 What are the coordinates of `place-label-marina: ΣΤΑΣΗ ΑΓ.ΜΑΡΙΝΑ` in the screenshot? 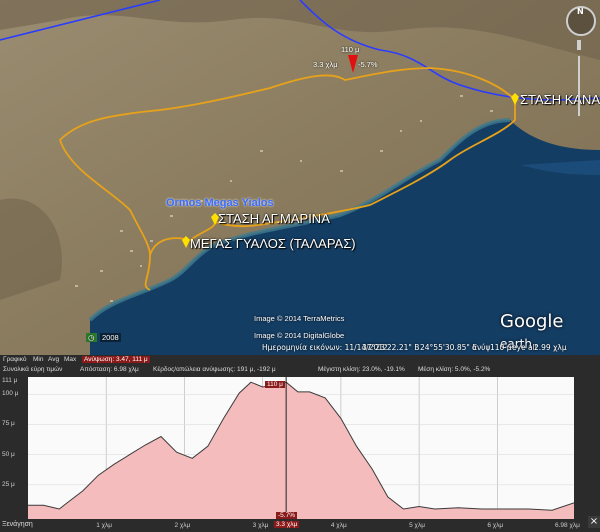 It's located at (274, 218).